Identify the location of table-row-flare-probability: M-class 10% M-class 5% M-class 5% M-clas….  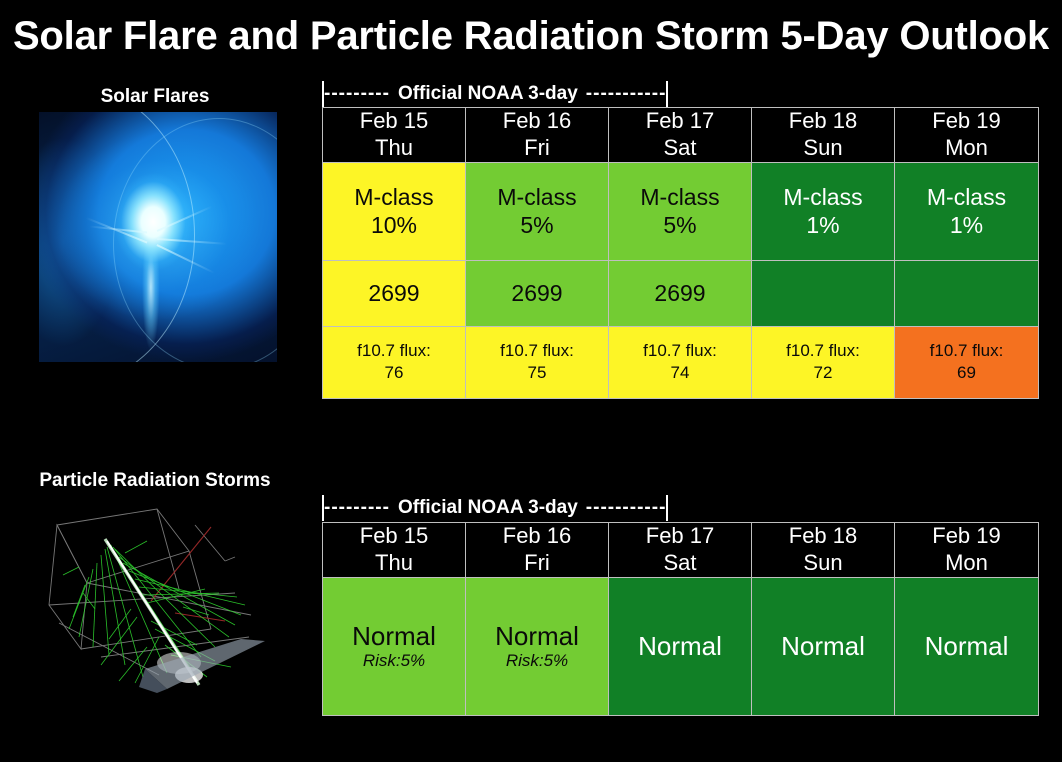
(680, 211).